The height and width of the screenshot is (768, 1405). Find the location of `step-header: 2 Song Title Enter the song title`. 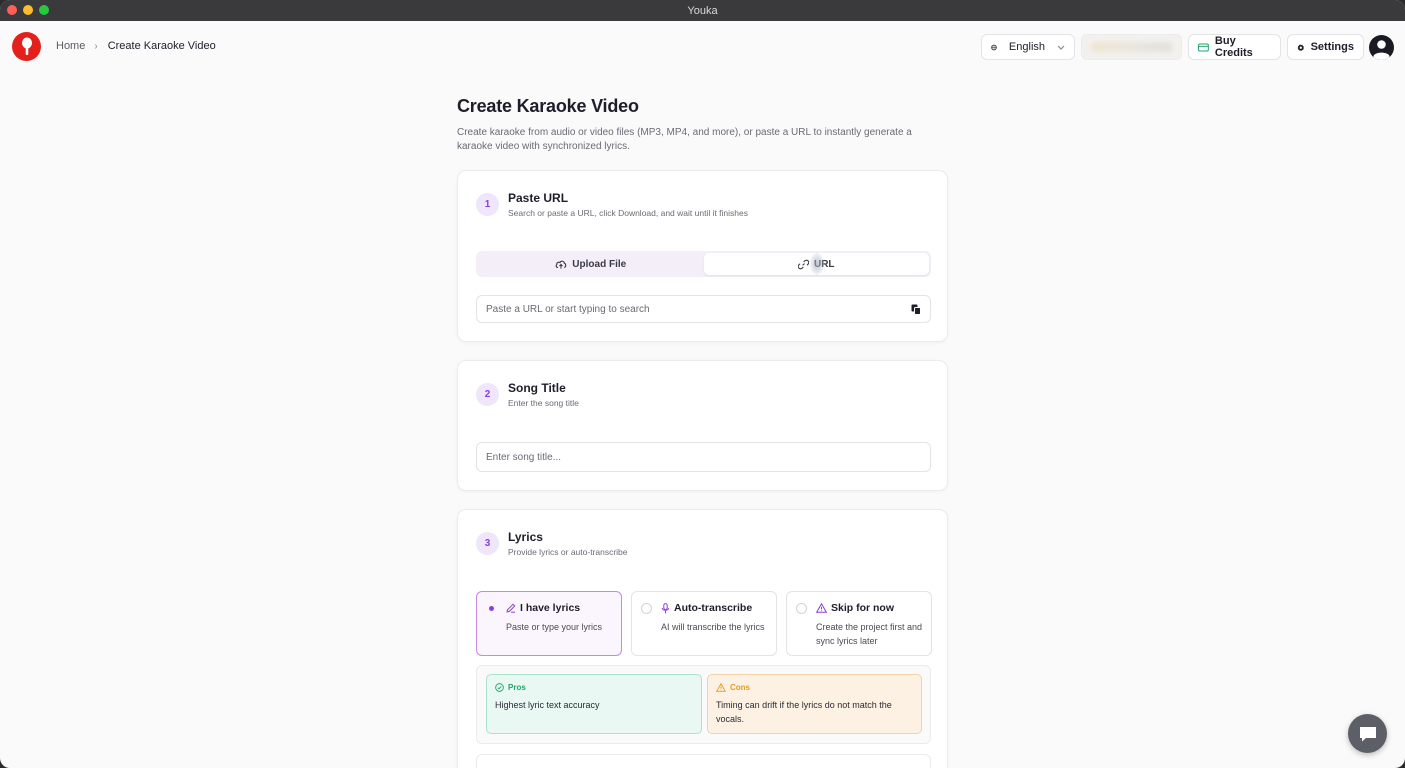

step-header: 2 Song Title Enter the song title is located at coordinates (527, 394).